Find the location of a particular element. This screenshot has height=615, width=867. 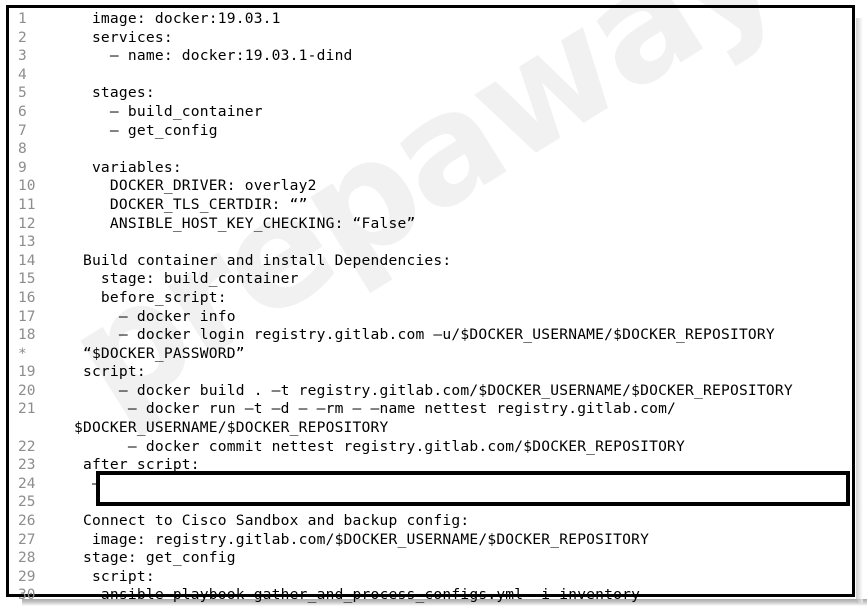

line-source-text: DOCKER_DRIVER: overlay2 is located at coordinates (186, 186).